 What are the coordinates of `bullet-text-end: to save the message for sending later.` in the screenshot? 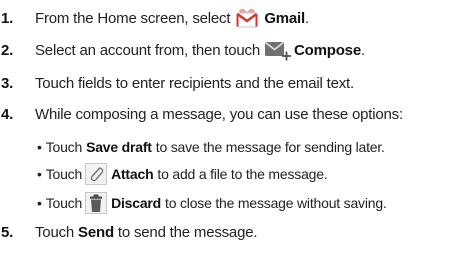 It's located at (270, 147).